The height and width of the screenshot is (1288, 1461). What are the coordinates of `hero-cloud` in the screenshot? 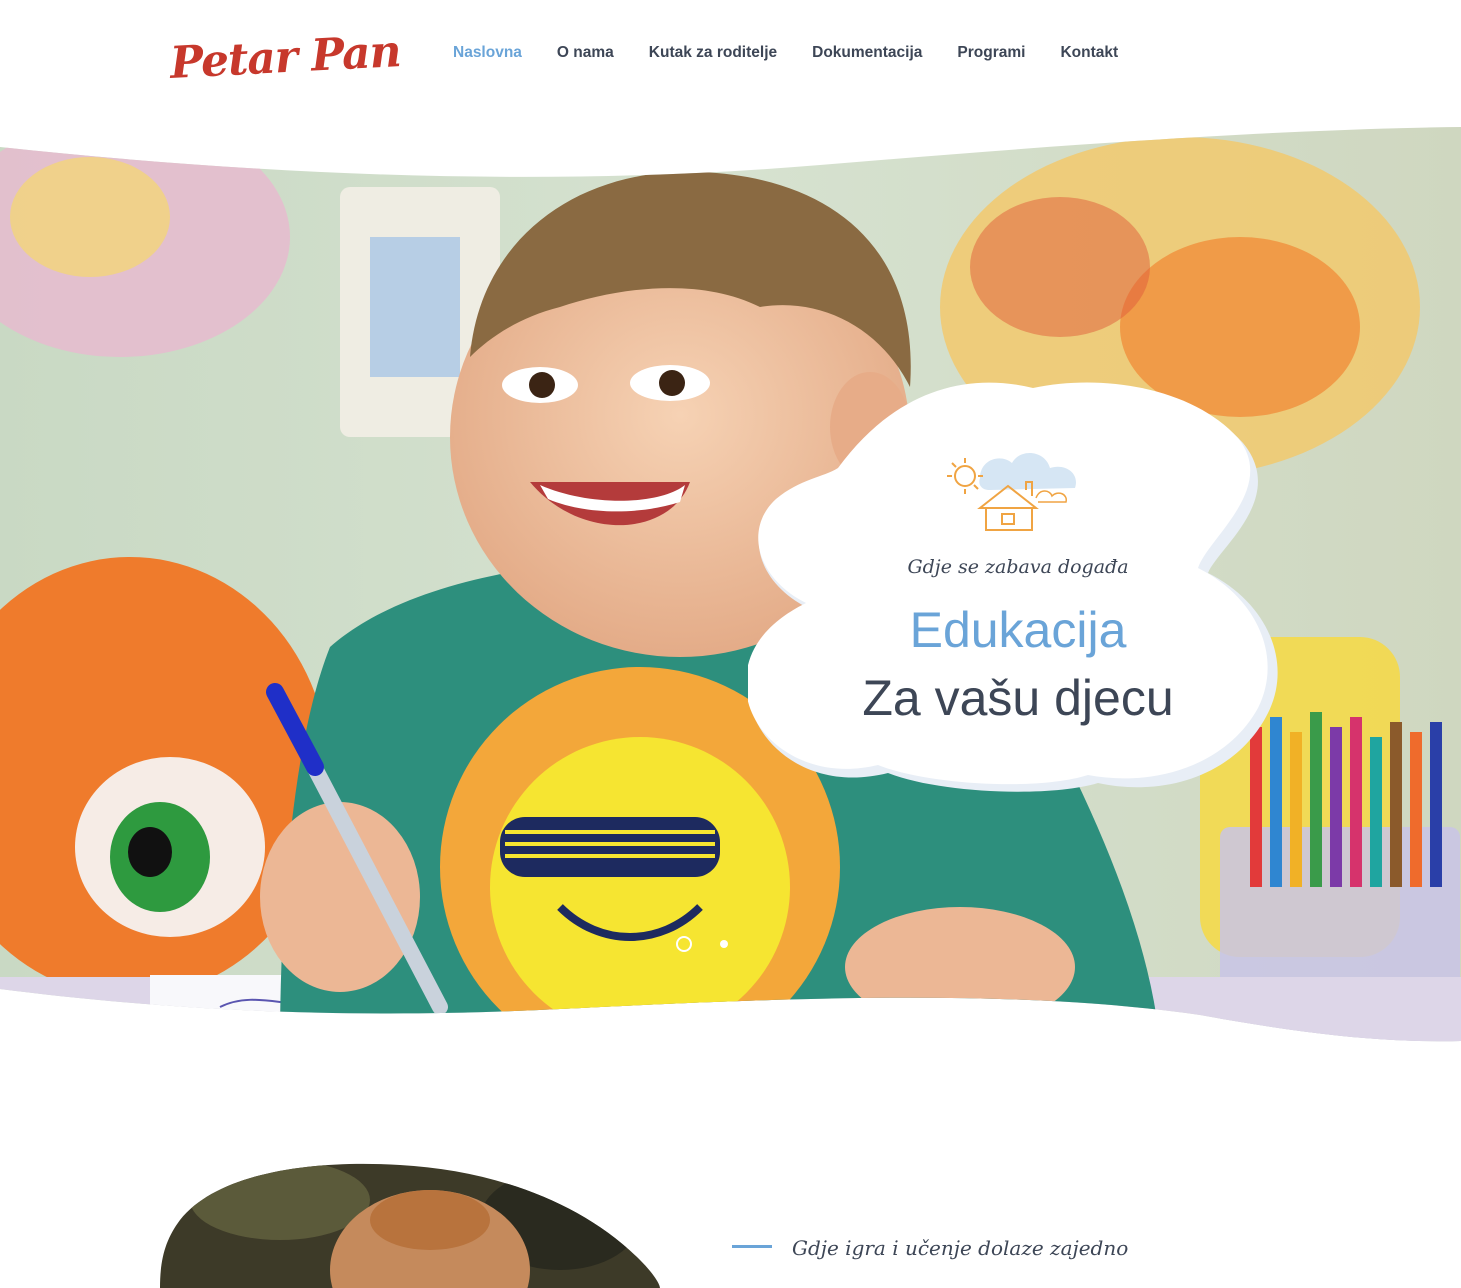 It's located at (1013, 587).